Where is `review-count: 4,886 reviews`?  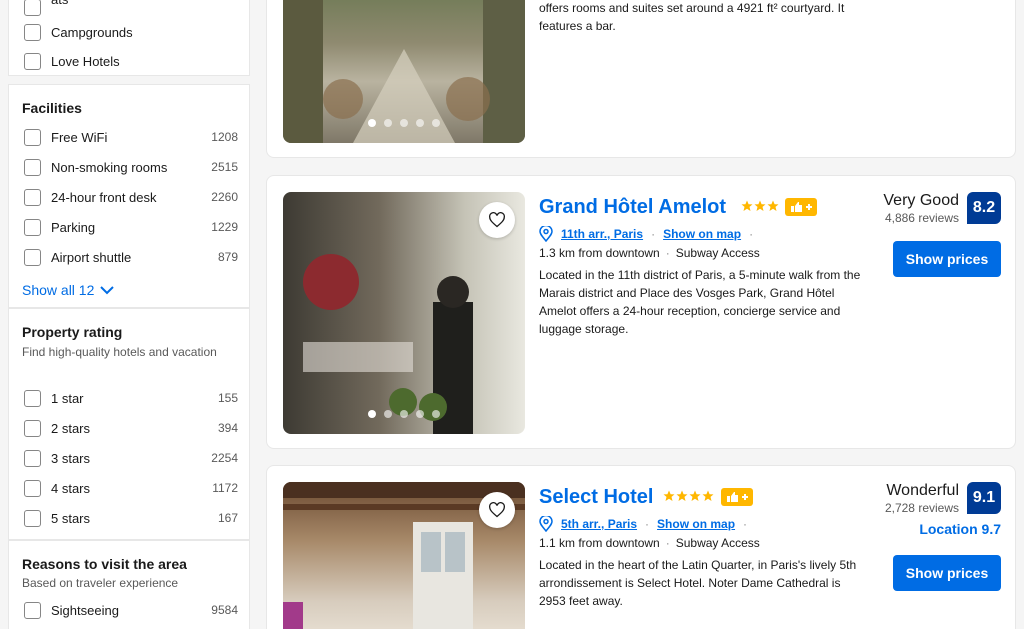 review-count: 4,886 reviews is located at coordinates (922, 218).